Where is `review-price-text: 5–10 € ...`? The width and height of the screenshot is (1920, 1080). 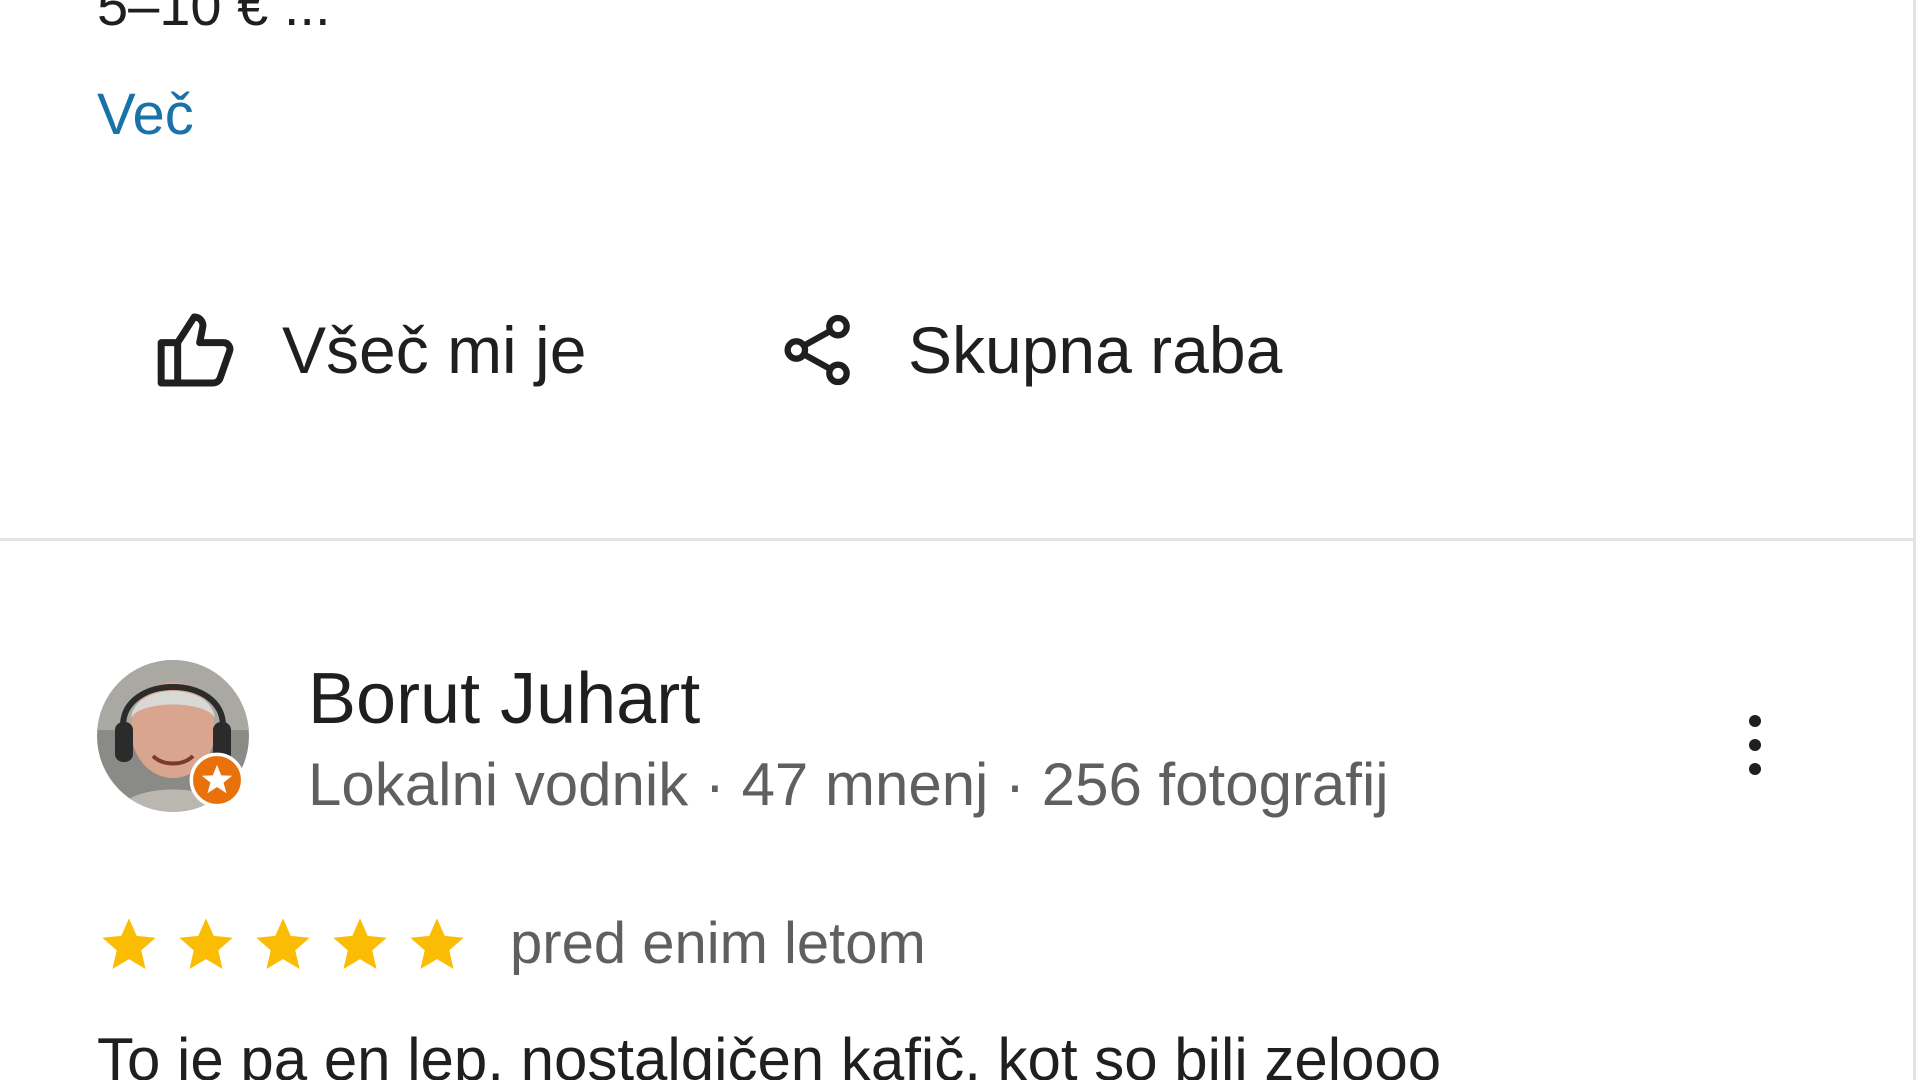 review-price-text: 5–10 € ... is located at coordinates (214, 18).